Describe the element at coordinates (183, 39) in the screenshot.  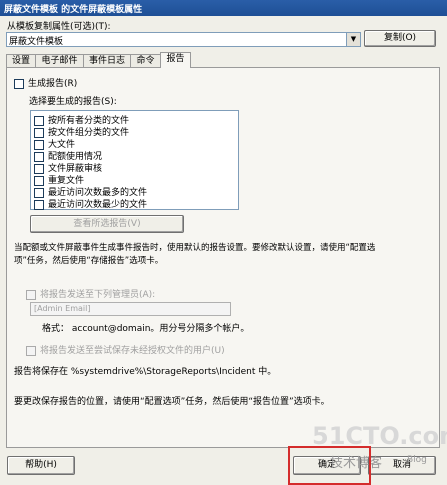
I see `template-select: 屏蔽文件模板 ▼` at that location.